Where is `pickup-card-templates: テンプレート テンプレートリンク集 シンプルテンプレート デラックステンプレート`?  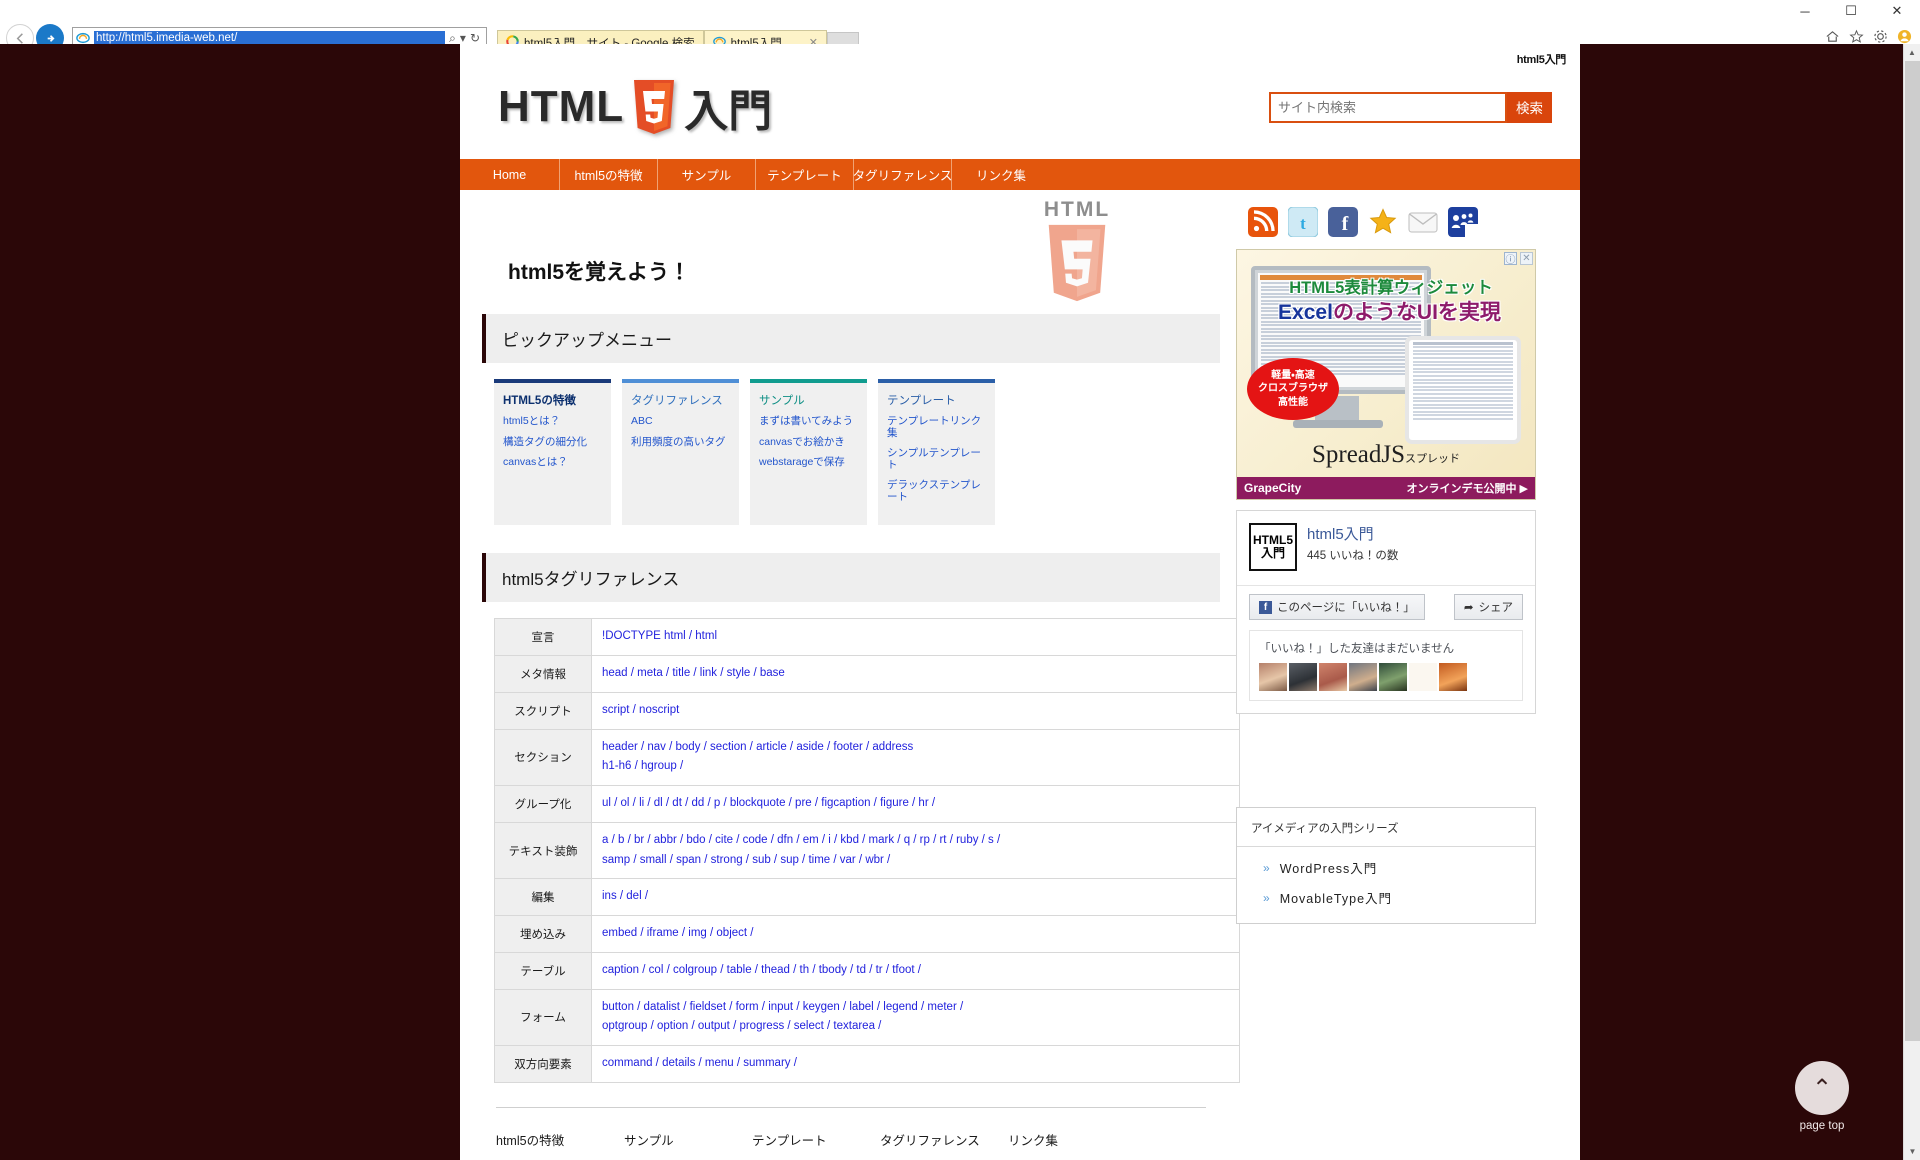
pickup-card-templates: テンプレート テンプレートリンク集 シンプルテンプレート デラックステンプレート is located at coordinates (936, 452).